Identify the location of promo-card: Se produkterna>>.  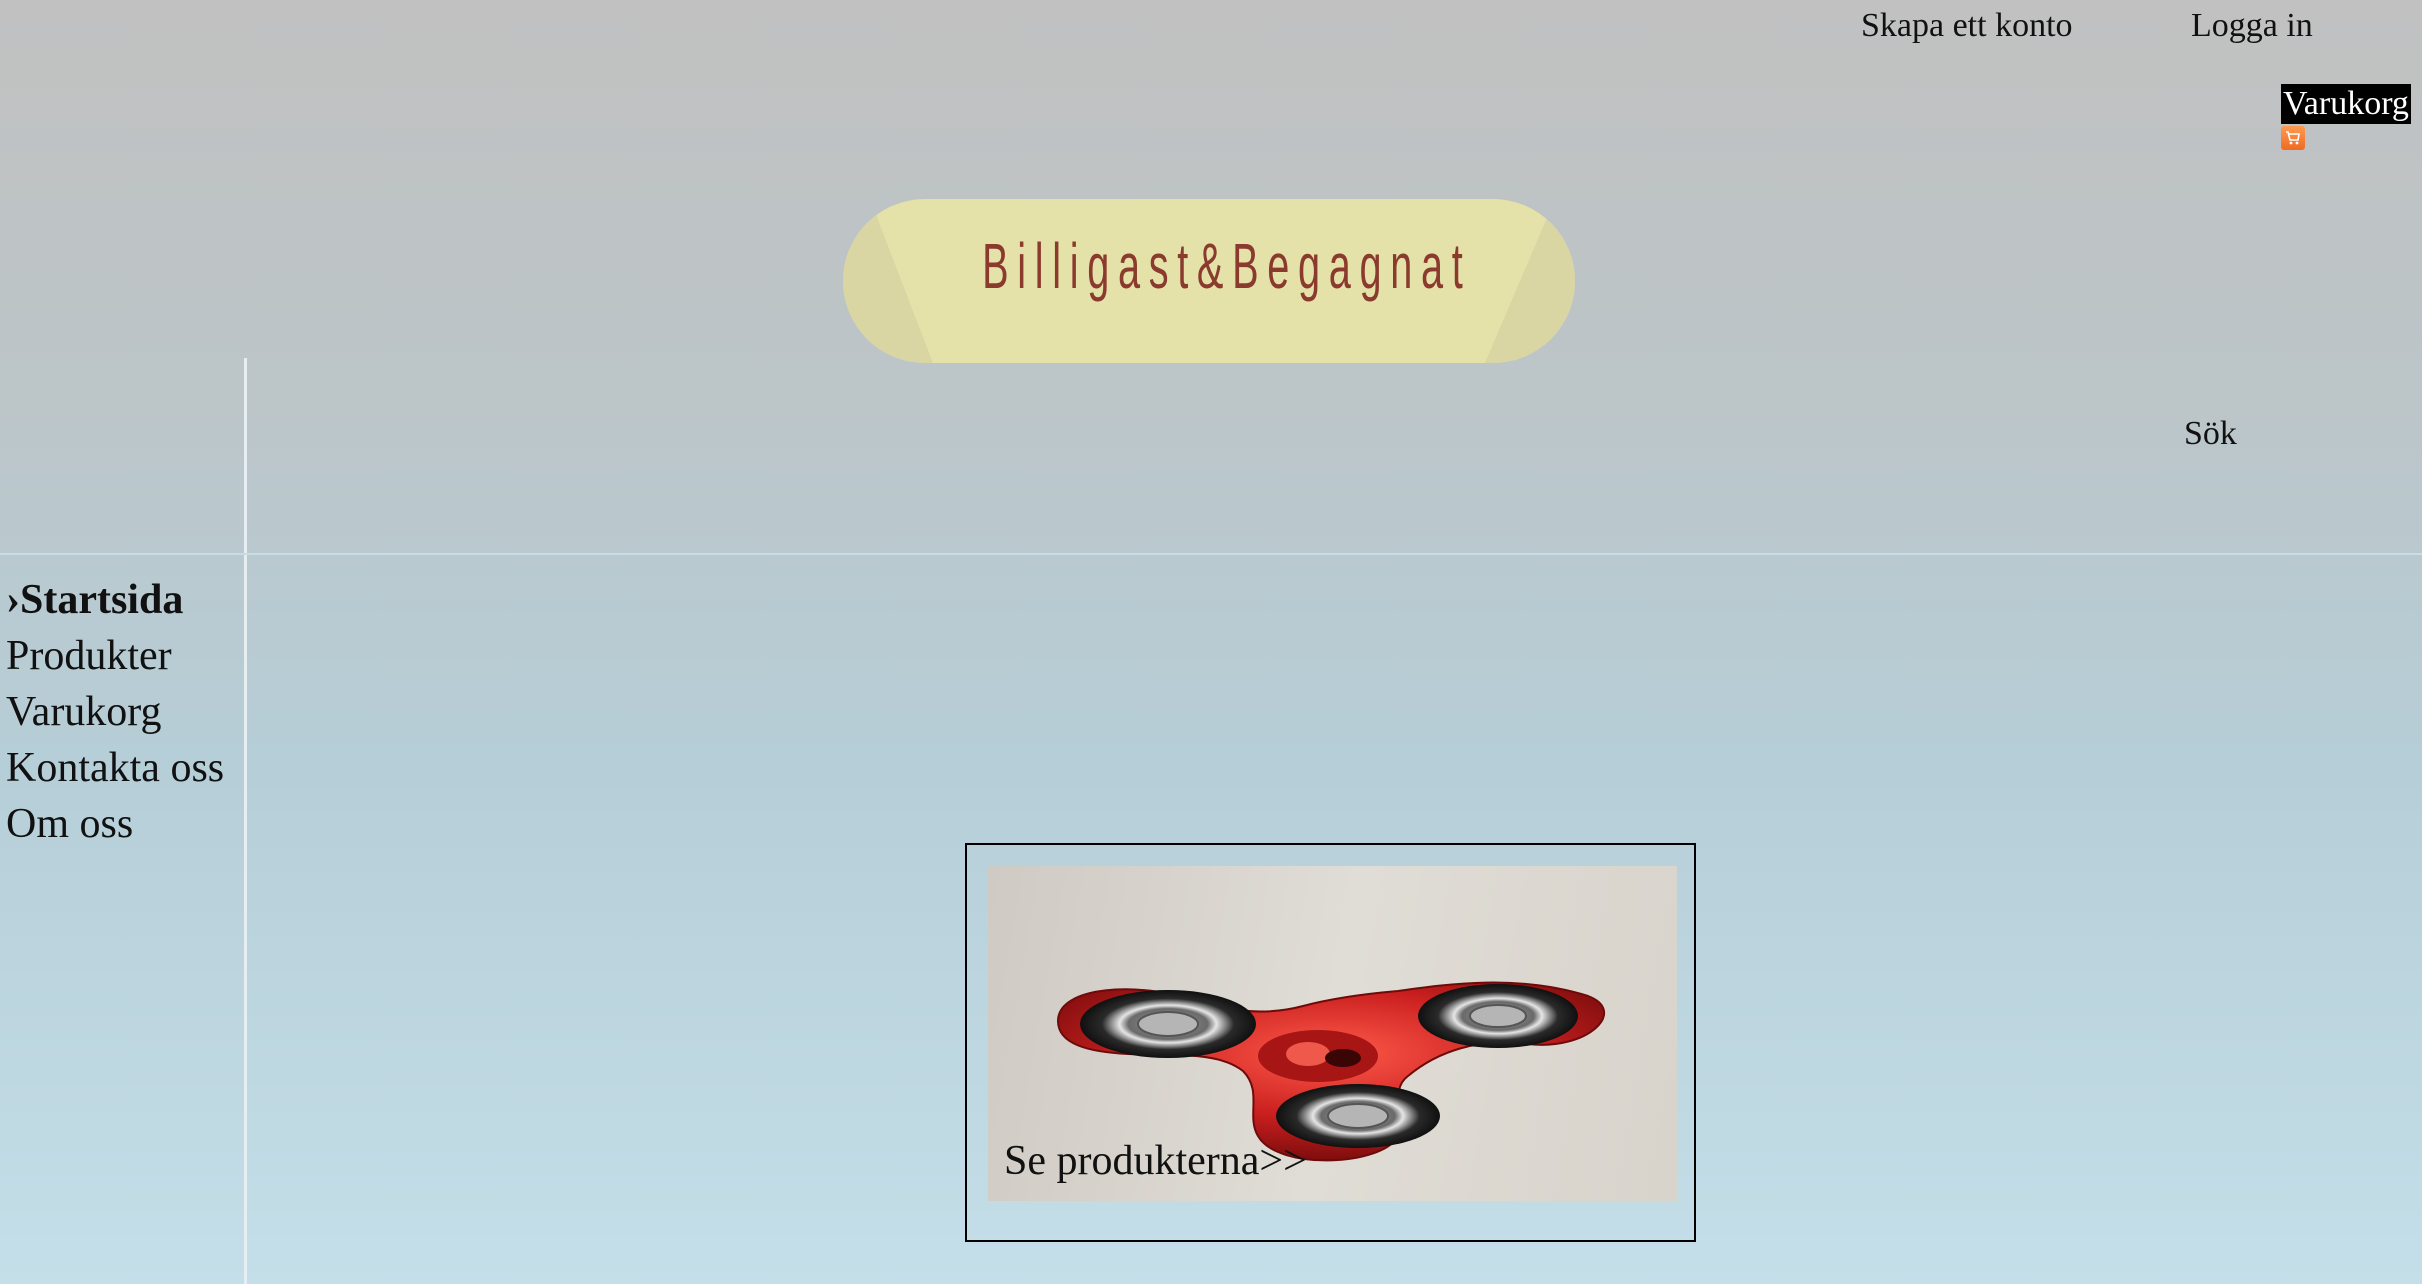
(1330, 1042).